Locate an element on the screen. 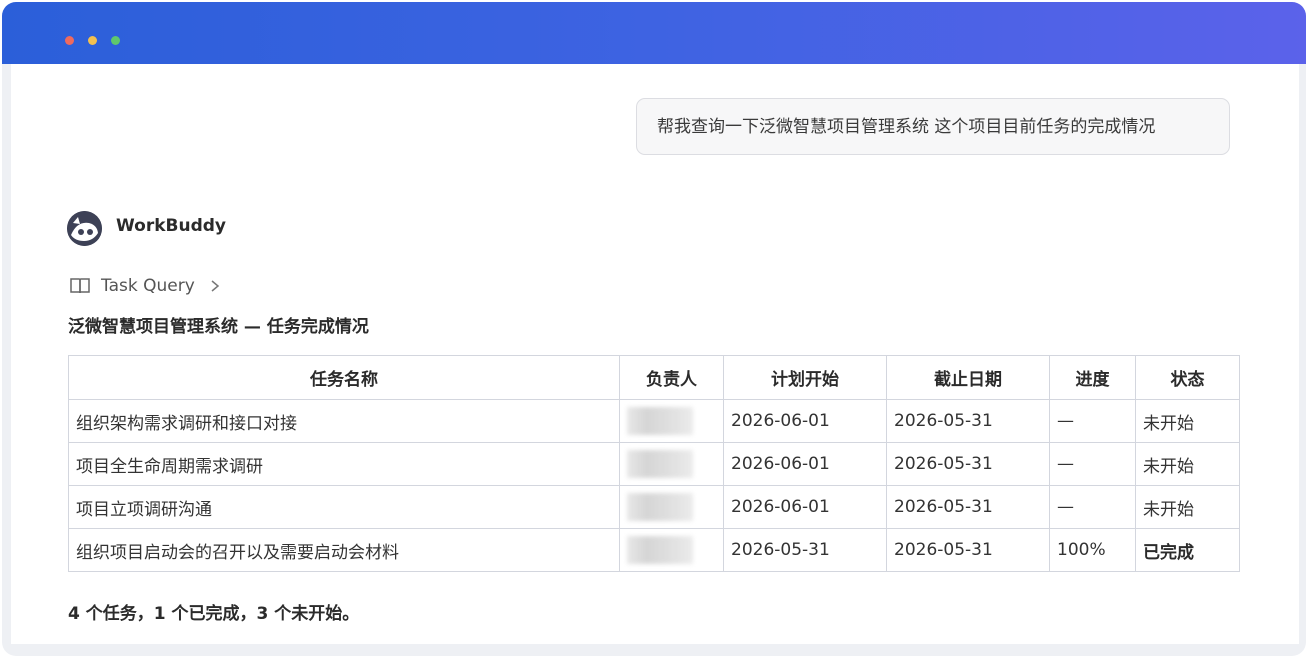 The height and width of the screenshot is (658, 1308). assistant-name: WorkBuddy is located at coordinates (171, 226).